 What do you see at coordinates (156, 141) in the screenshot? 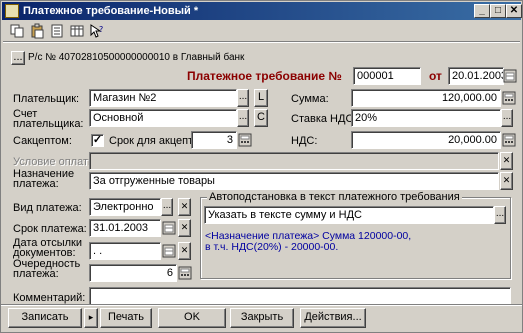
I see `acceptance-term-label: Срок для акцепта:` at bounding box center [156, 141].